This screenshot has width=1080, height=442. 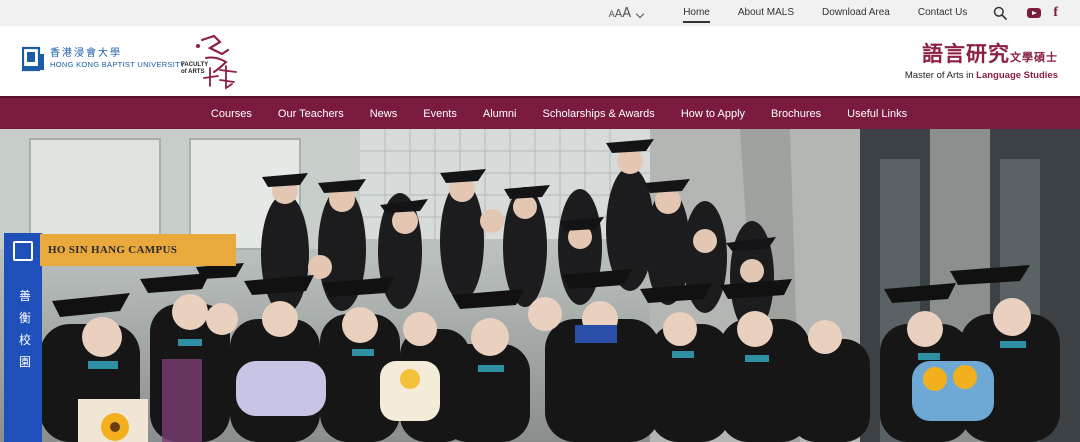 I want to click on hkbu-sign-icon, so click(x=23, y=251).